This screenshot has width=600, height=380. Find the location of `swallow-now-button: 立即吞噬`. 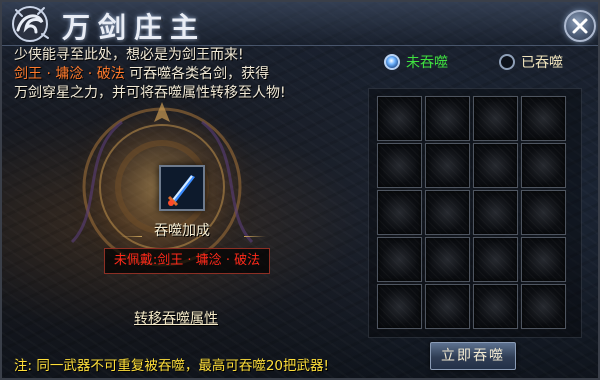

swallow-now-button: 立即吞噬 is located at coordinates (473, 356).